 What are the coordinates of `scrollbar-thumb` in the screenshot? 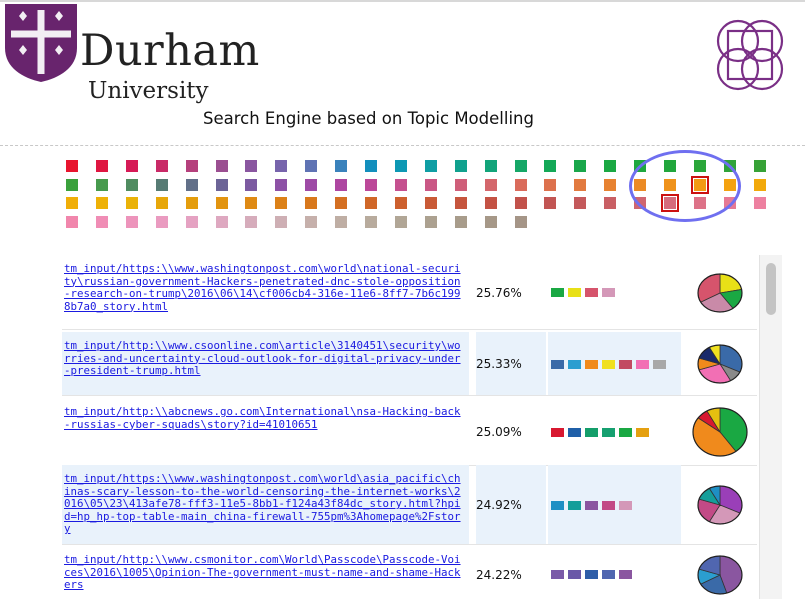 It's located at (771, 289).